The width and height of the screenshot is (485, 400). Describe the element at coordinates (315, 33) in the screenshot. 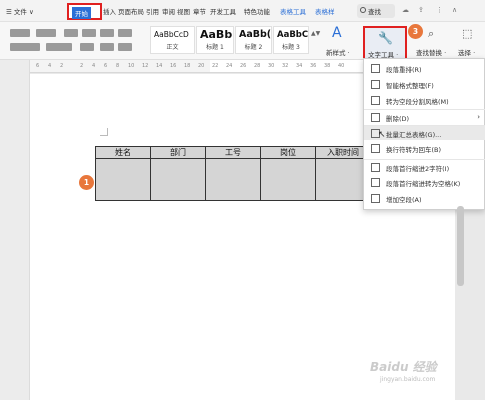

I see `styles-scroll-icon: ▲▼` at that location.